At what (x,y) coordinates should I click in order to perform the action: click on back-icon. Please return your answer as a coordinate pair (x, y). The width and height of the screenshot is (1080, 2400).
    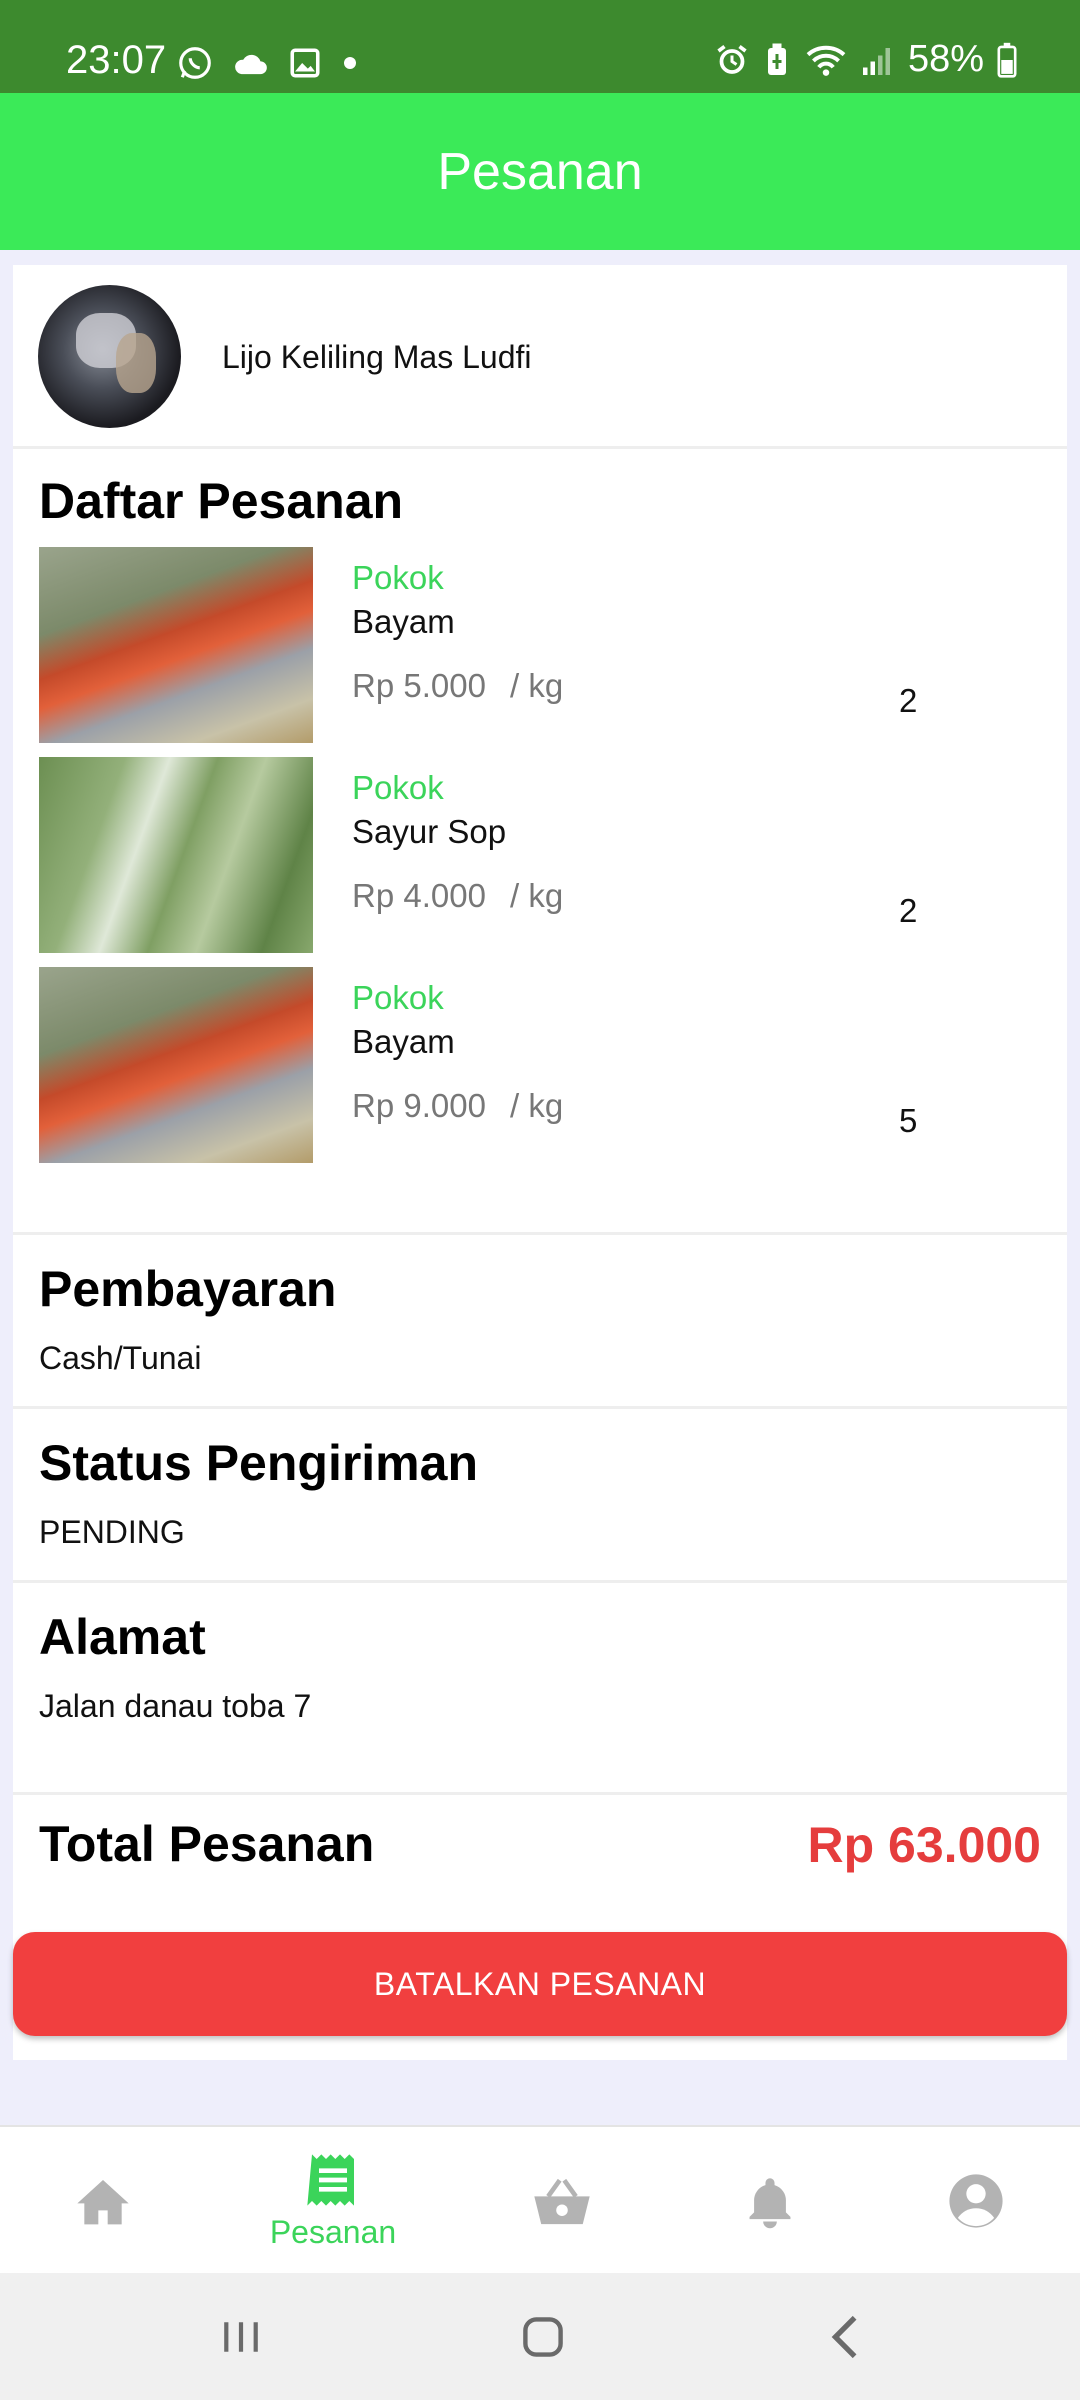
    Looking at the image, I should click on (844, 2336).